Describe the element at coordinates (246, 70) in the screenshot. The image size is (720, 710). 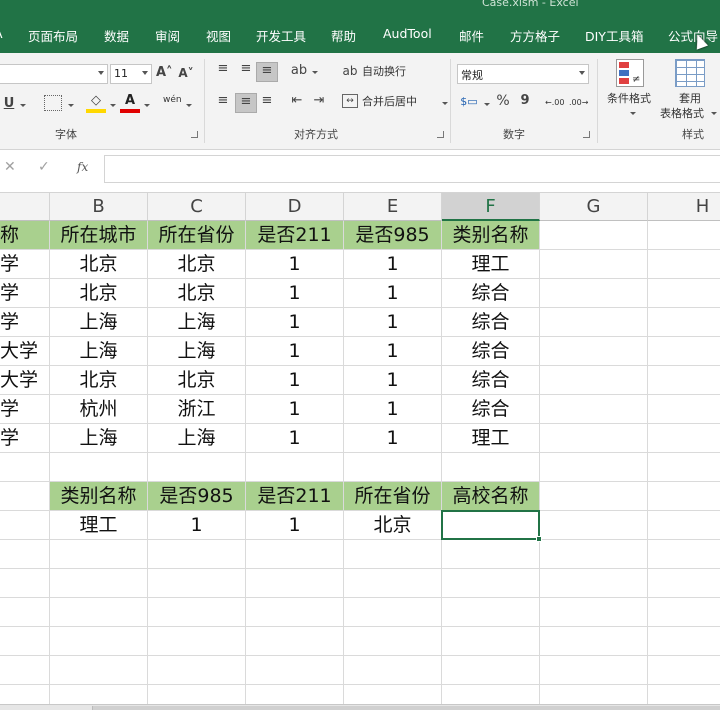
I see `align-middle-icon: ≡` at that location.